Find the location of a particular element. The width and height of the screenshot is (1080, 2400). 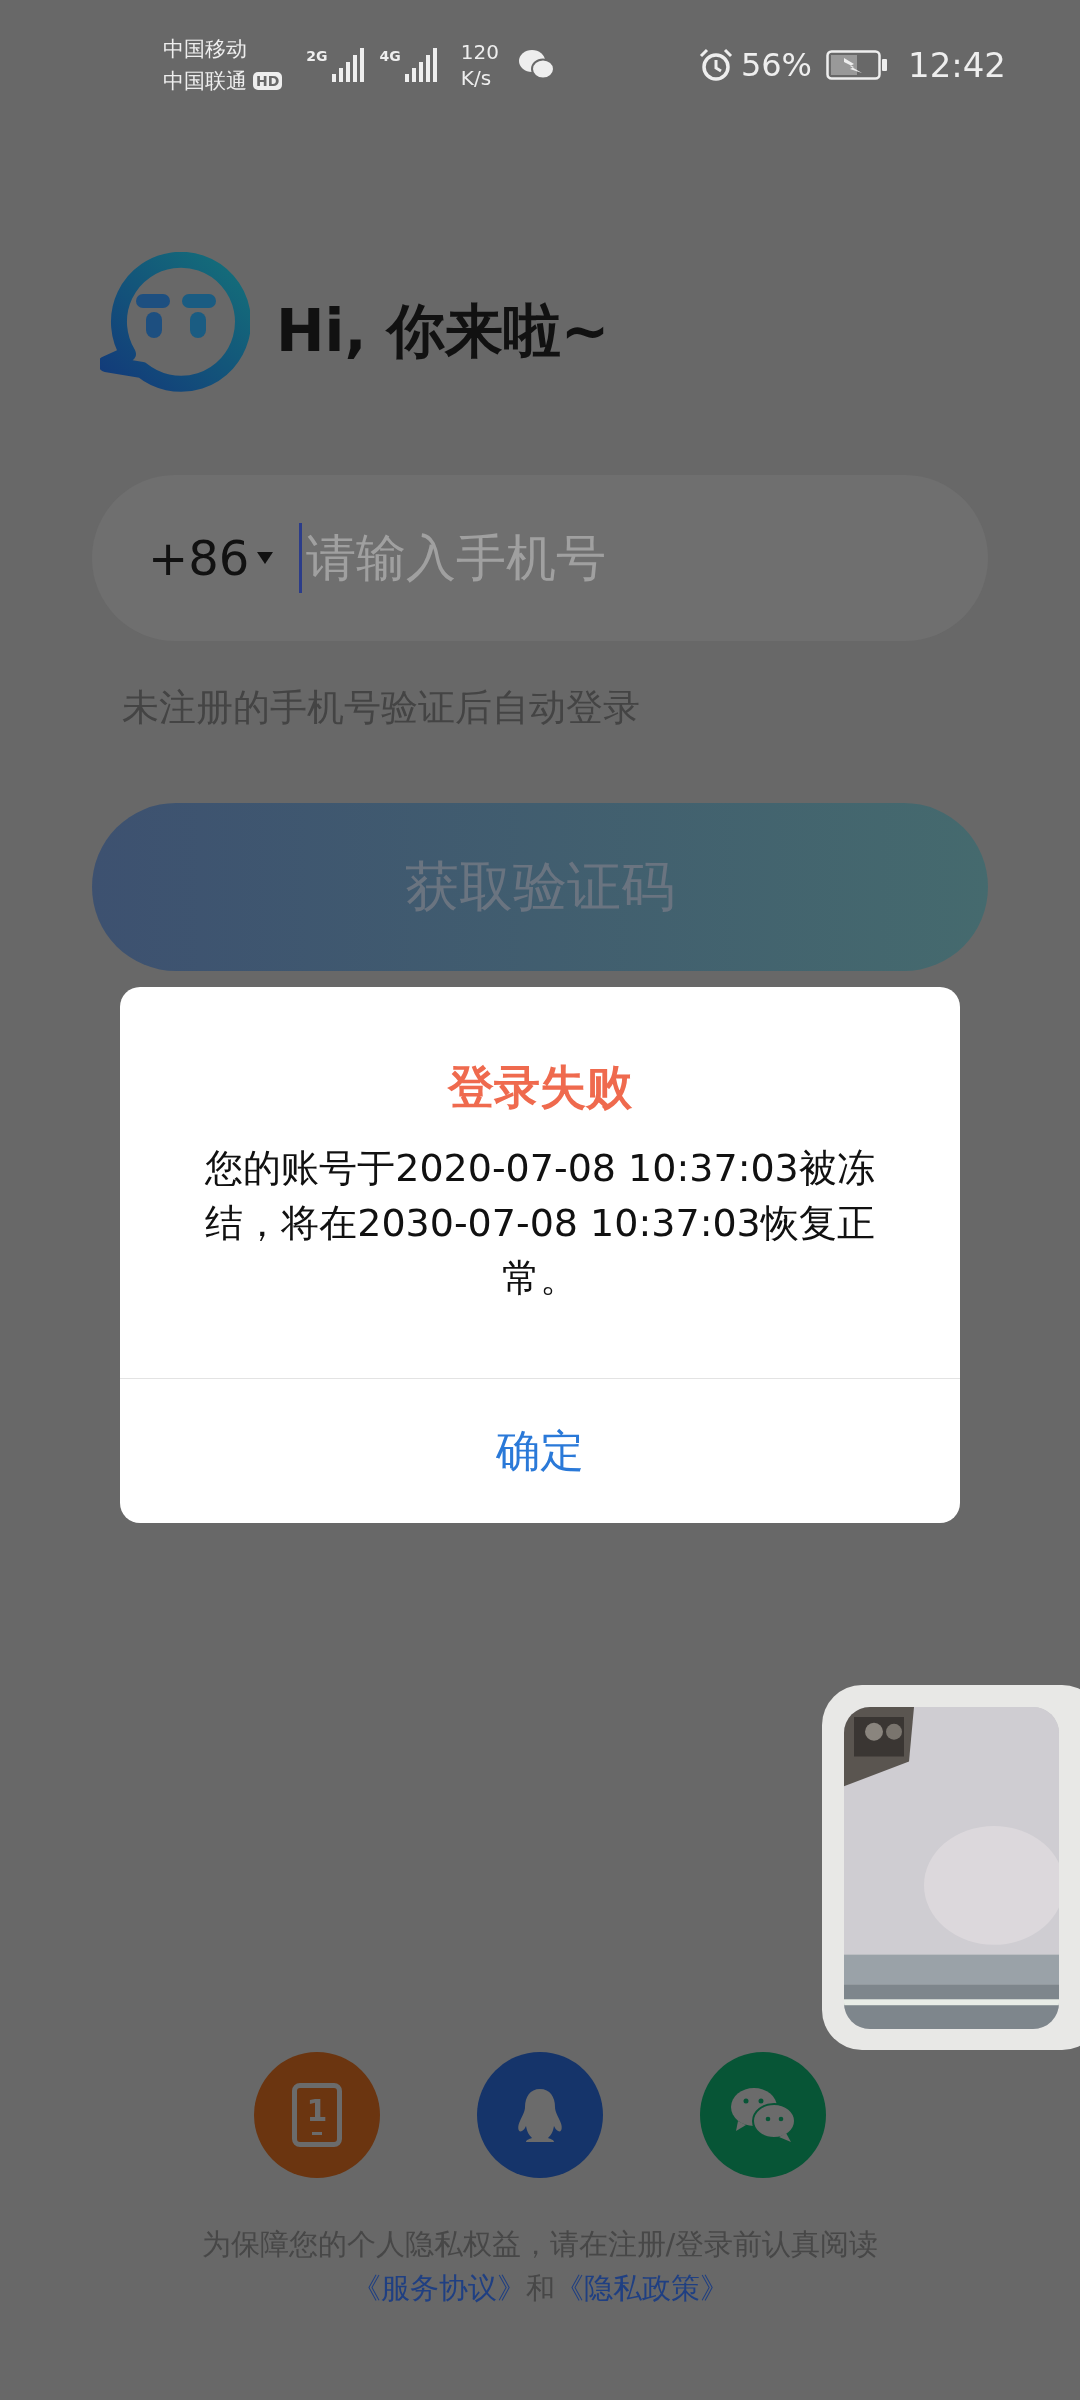

service-agreement-link: 《服务协议》 is located at coordinates (438, 2289).